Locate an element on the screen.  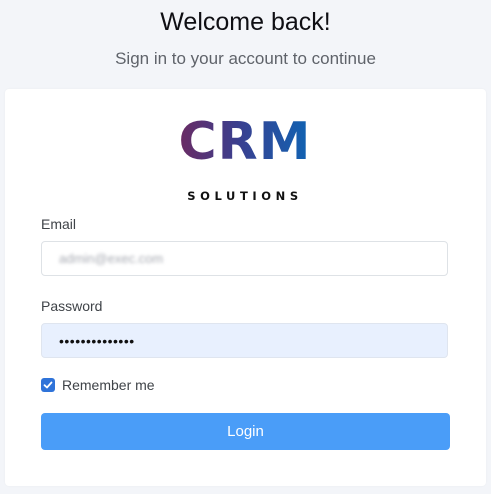
login-button: Login is located at coordinates (245, 431).